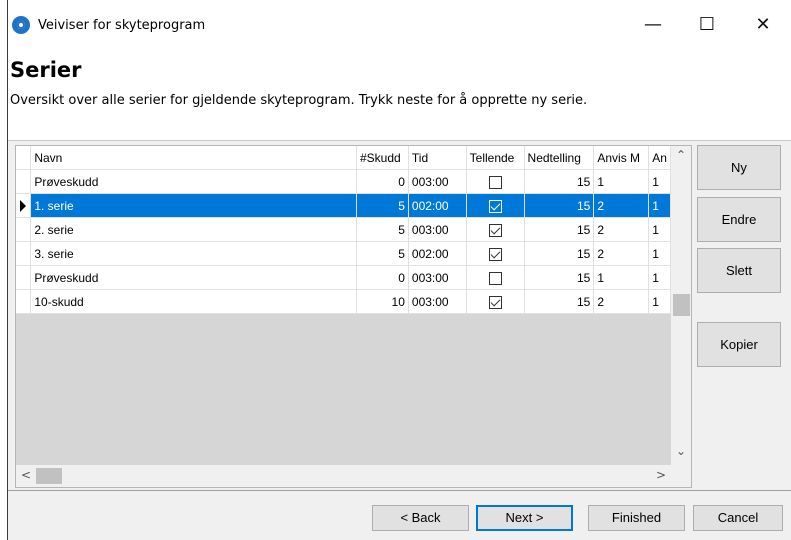 Image resolution: width=791 pixels, height=540 pixels. I want to click on current-row-pointer-icon, so click(23, 206).